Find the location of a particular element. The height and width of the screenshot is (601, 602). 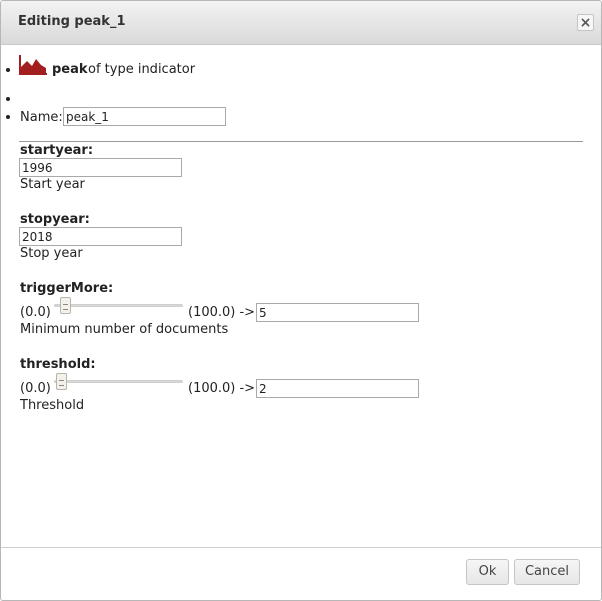

triggerMore-slider-track is located at coordinates (118, 305).